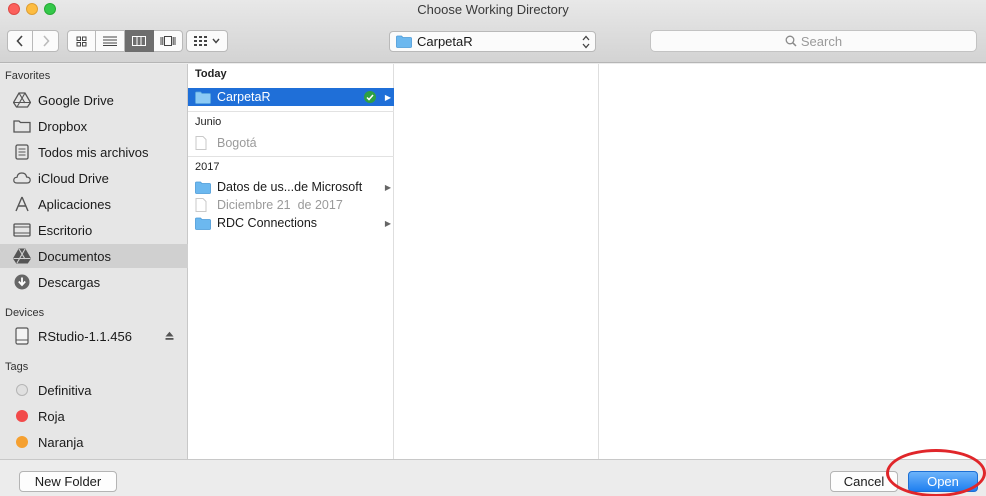 The image size is (986, 496). I want to click on arrange-menu-button, so click(207, 41).